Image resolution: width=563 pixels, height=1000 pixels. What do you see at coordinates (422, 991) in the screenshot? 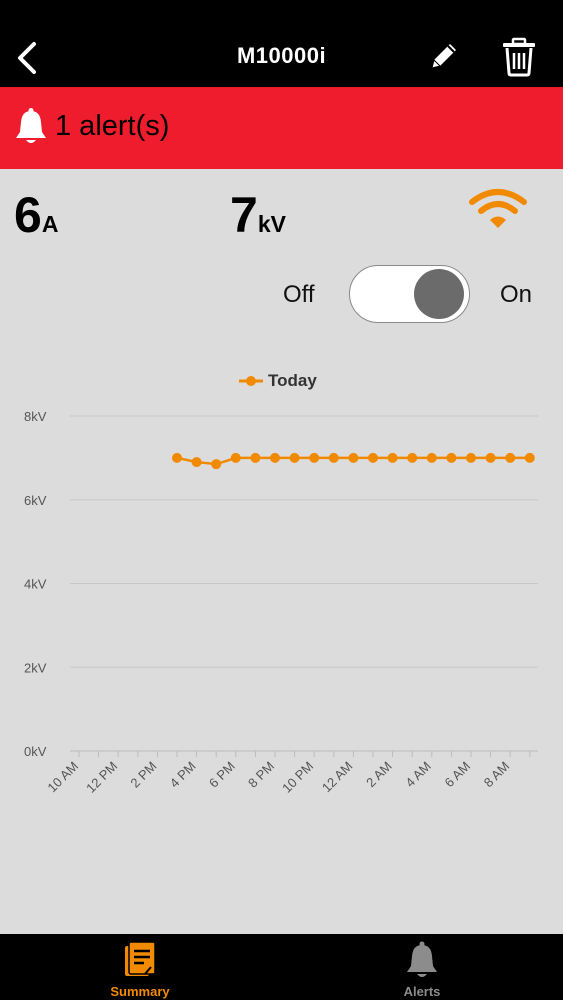
I see `tab-alerts: Alerts` at bounding box center [422, 991].